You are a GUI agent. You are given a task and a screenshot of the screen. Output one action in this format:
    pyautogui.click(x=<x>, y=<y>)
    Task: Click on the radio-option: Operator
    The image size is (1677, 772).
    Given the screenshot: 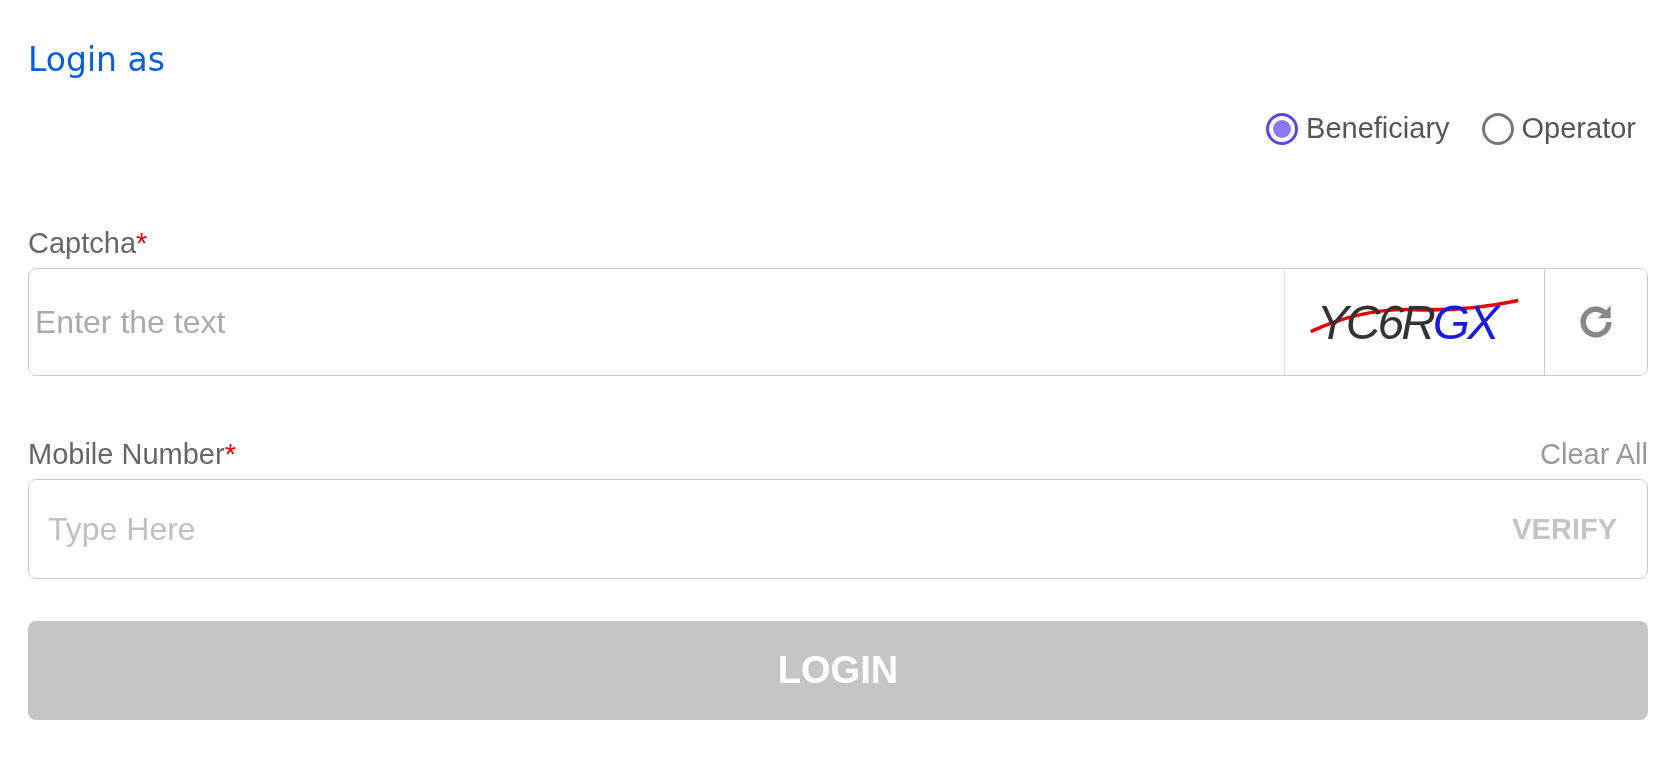 What is the action you would take?
    pyautogui.click(x=1558, y=128)
    